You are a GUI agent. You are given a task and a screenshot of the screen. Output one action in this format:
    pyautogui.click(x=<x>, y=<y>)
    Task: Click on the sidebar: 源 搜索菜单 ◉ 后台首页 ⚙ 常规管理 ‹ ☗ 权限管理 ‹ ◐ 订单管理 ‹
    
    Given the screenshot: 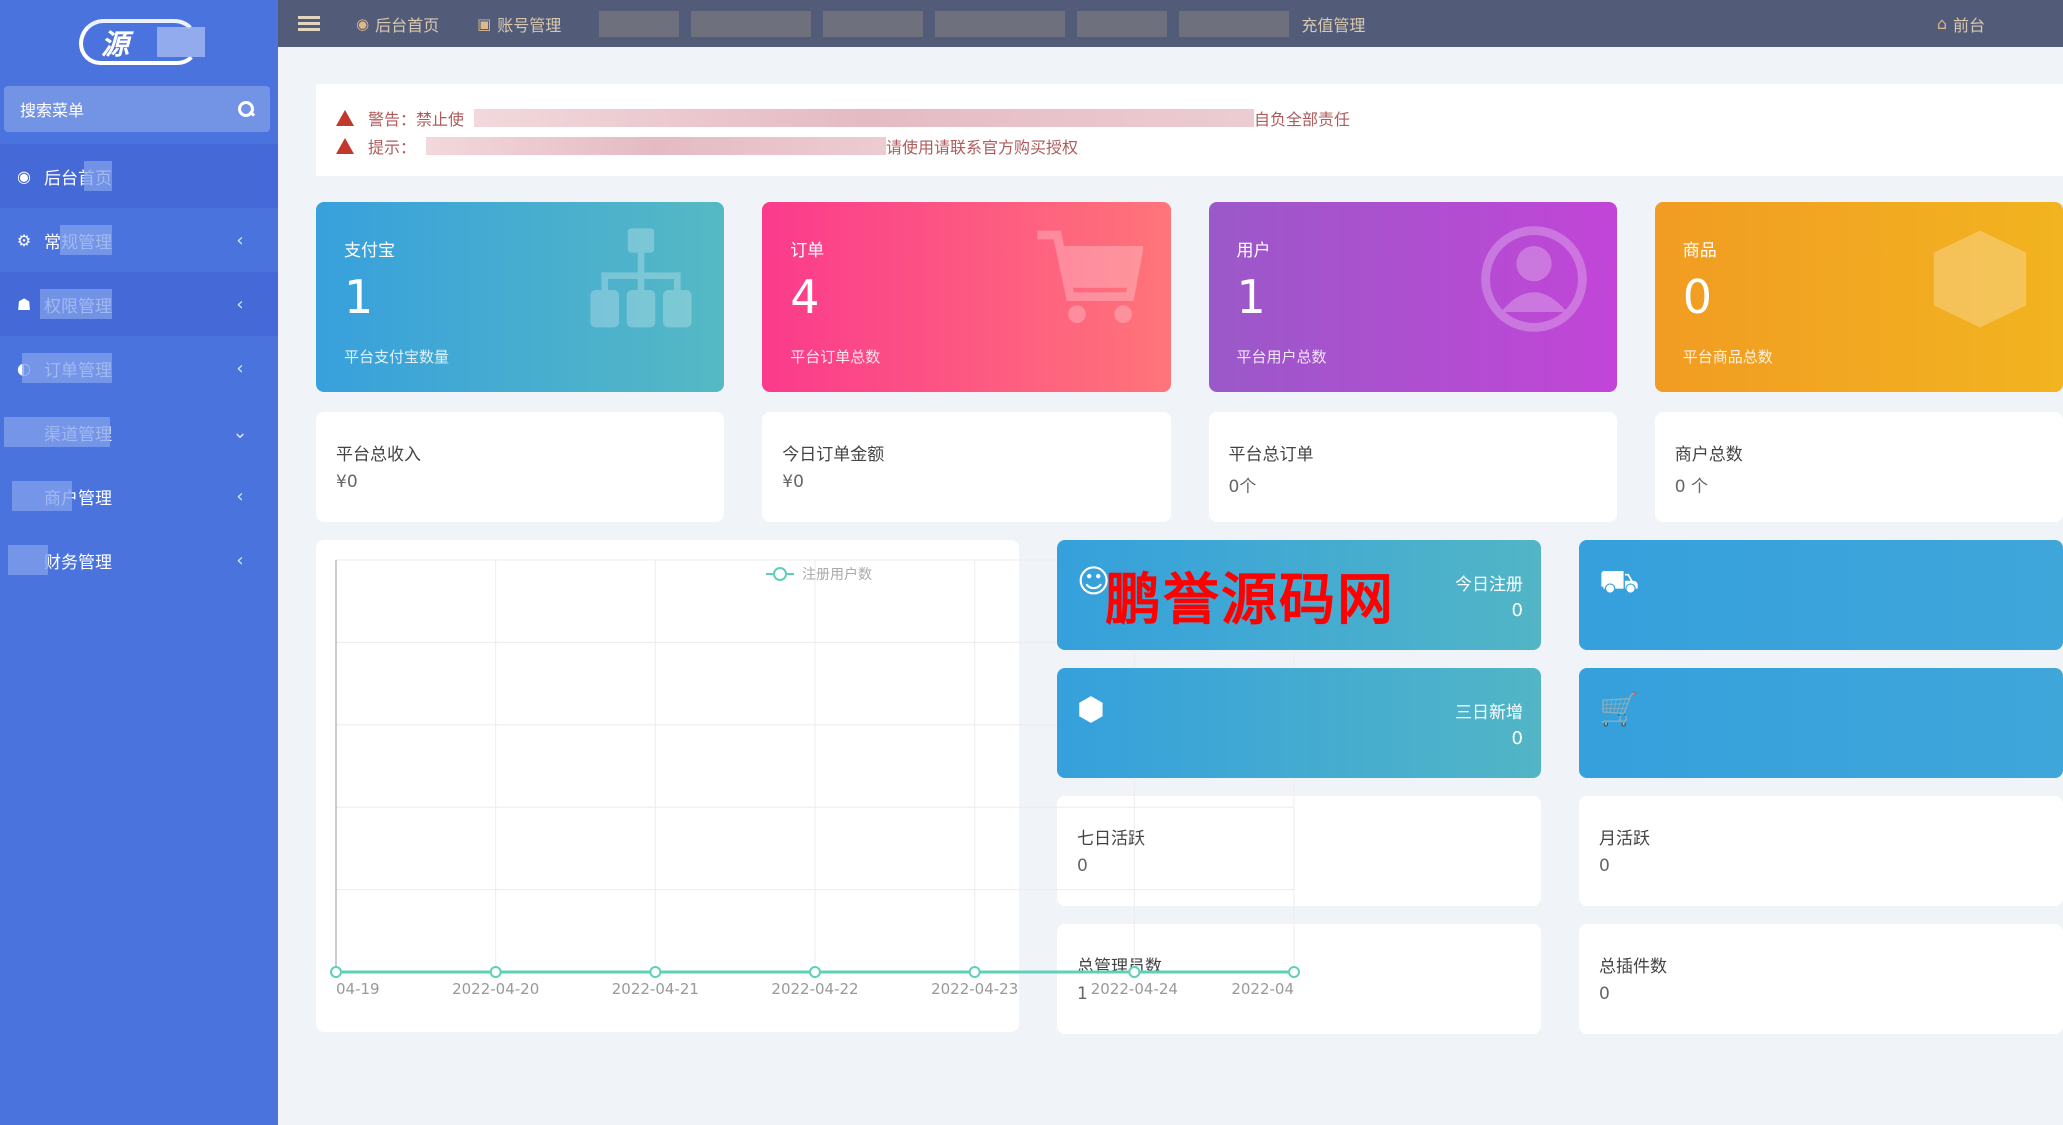 What is the action you would take?
    pyautogui.click(x=139, y=562)
    